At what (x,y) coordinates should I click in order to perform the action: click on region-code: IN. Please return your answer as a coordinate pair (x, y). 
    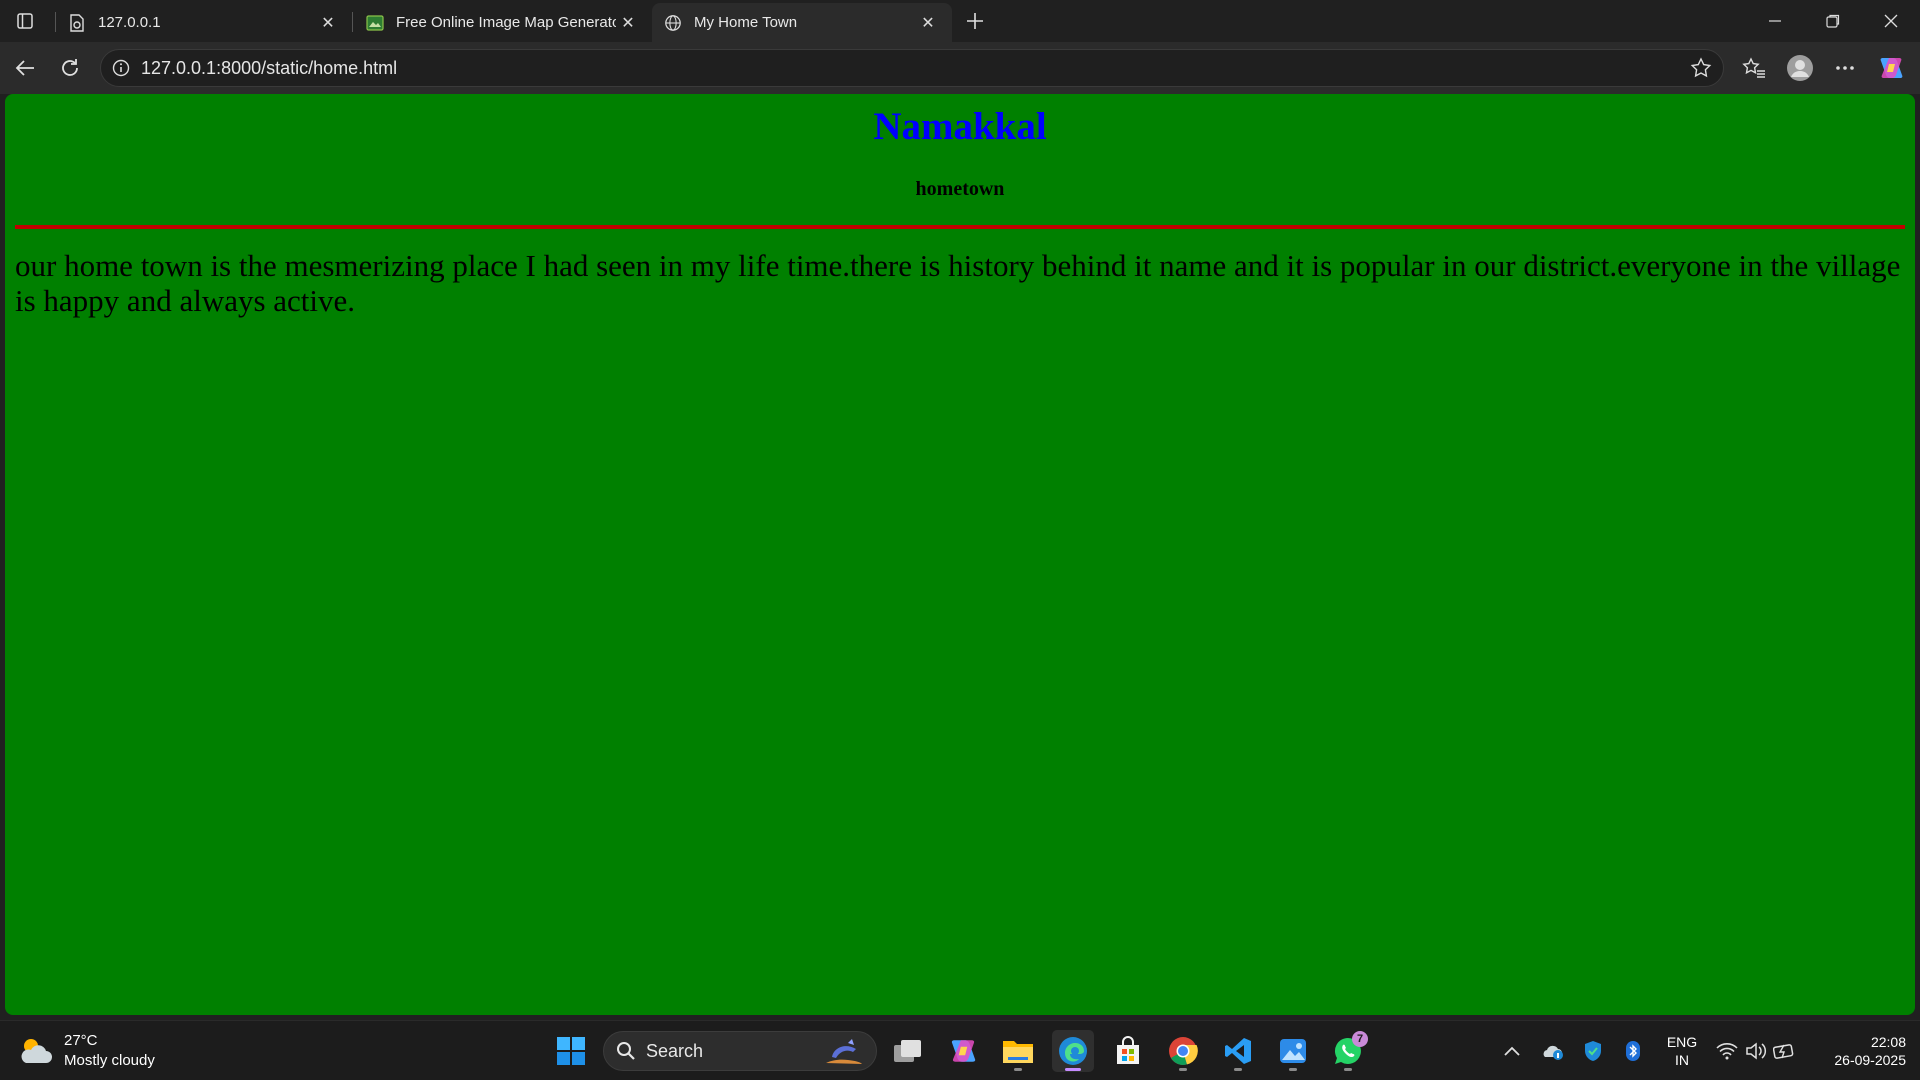
    Looking at the image, I should click on (1682, 1060).